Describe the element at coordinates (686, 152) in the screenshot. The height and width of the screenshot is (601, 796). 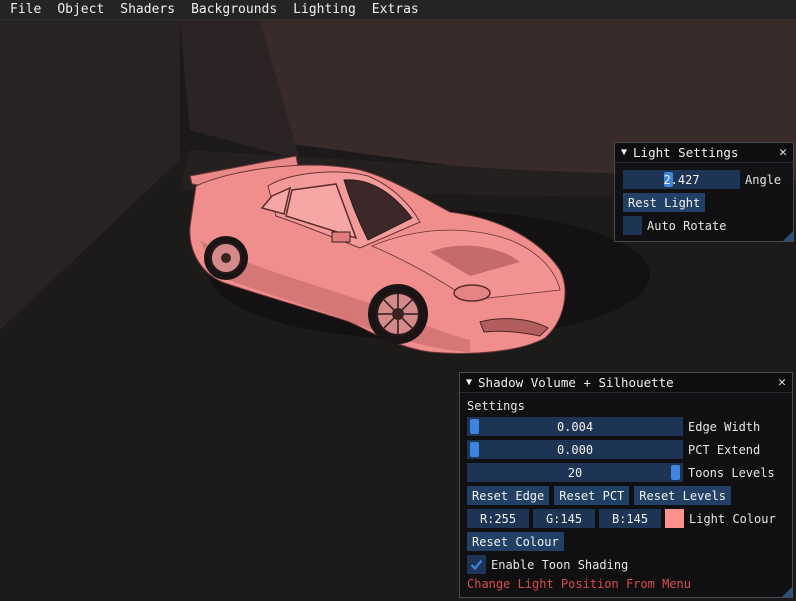
I see `window-title: Light Settings` at that location.